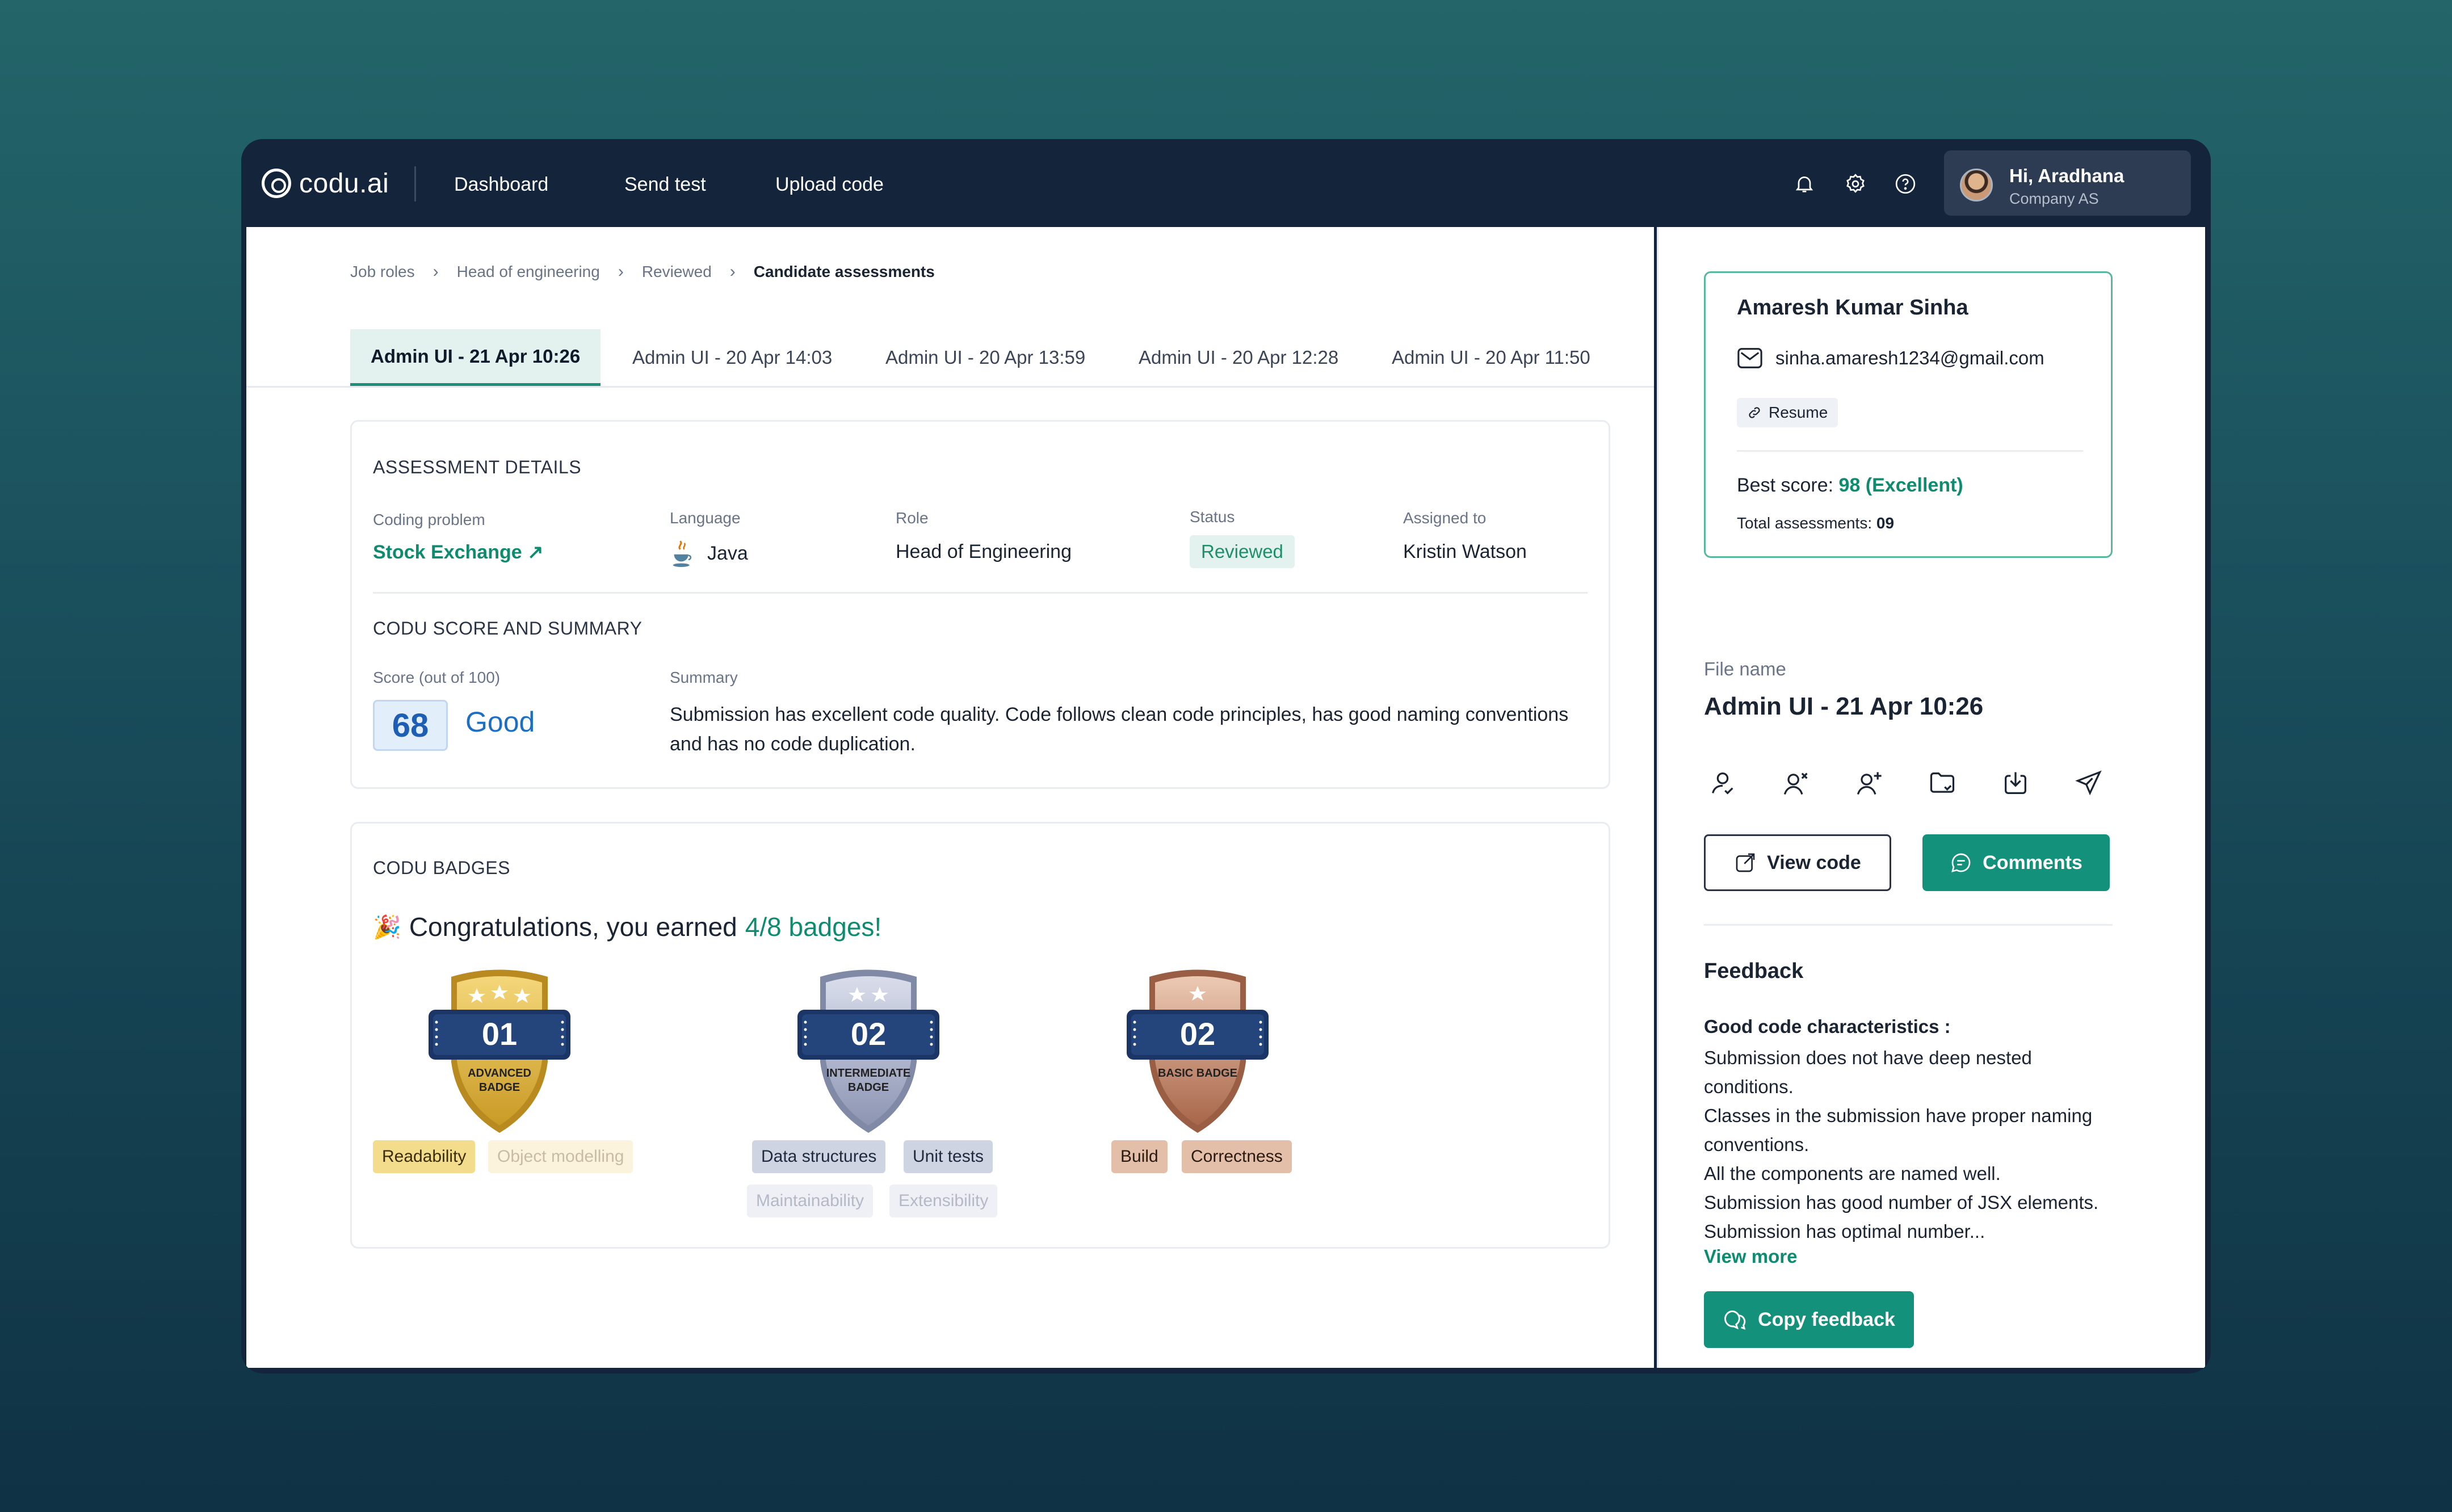 This screenshot has width=2452, height=1512. What do you see at coordinates (1735, 1320) in the screenshot?
I see `copy-icon` at bounding box center [1735, 1320].